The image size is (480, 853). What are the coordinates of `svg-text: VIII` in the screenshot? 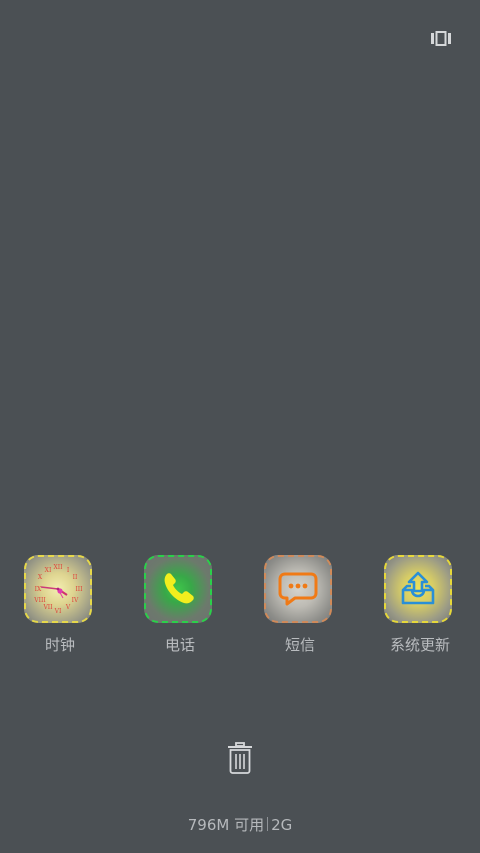 It's located at (39, 600).